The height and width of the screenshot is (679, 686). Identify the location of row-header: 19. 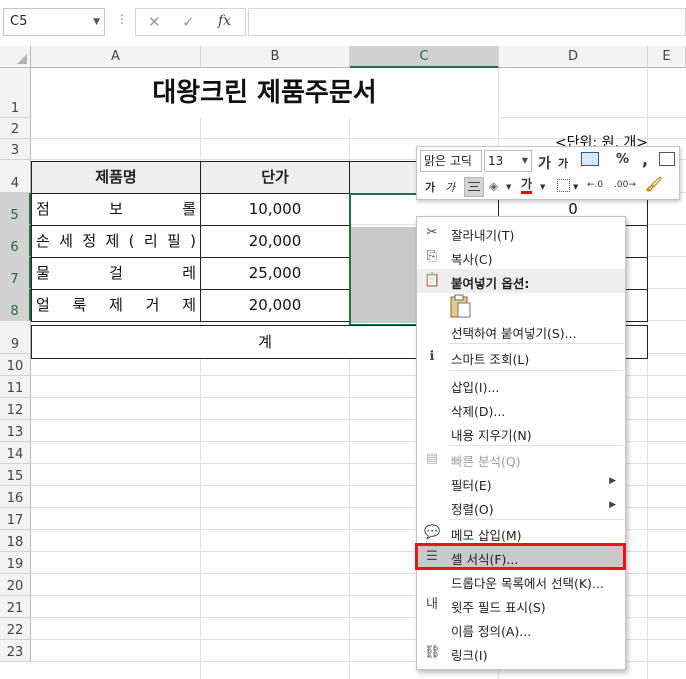
(15, 563).